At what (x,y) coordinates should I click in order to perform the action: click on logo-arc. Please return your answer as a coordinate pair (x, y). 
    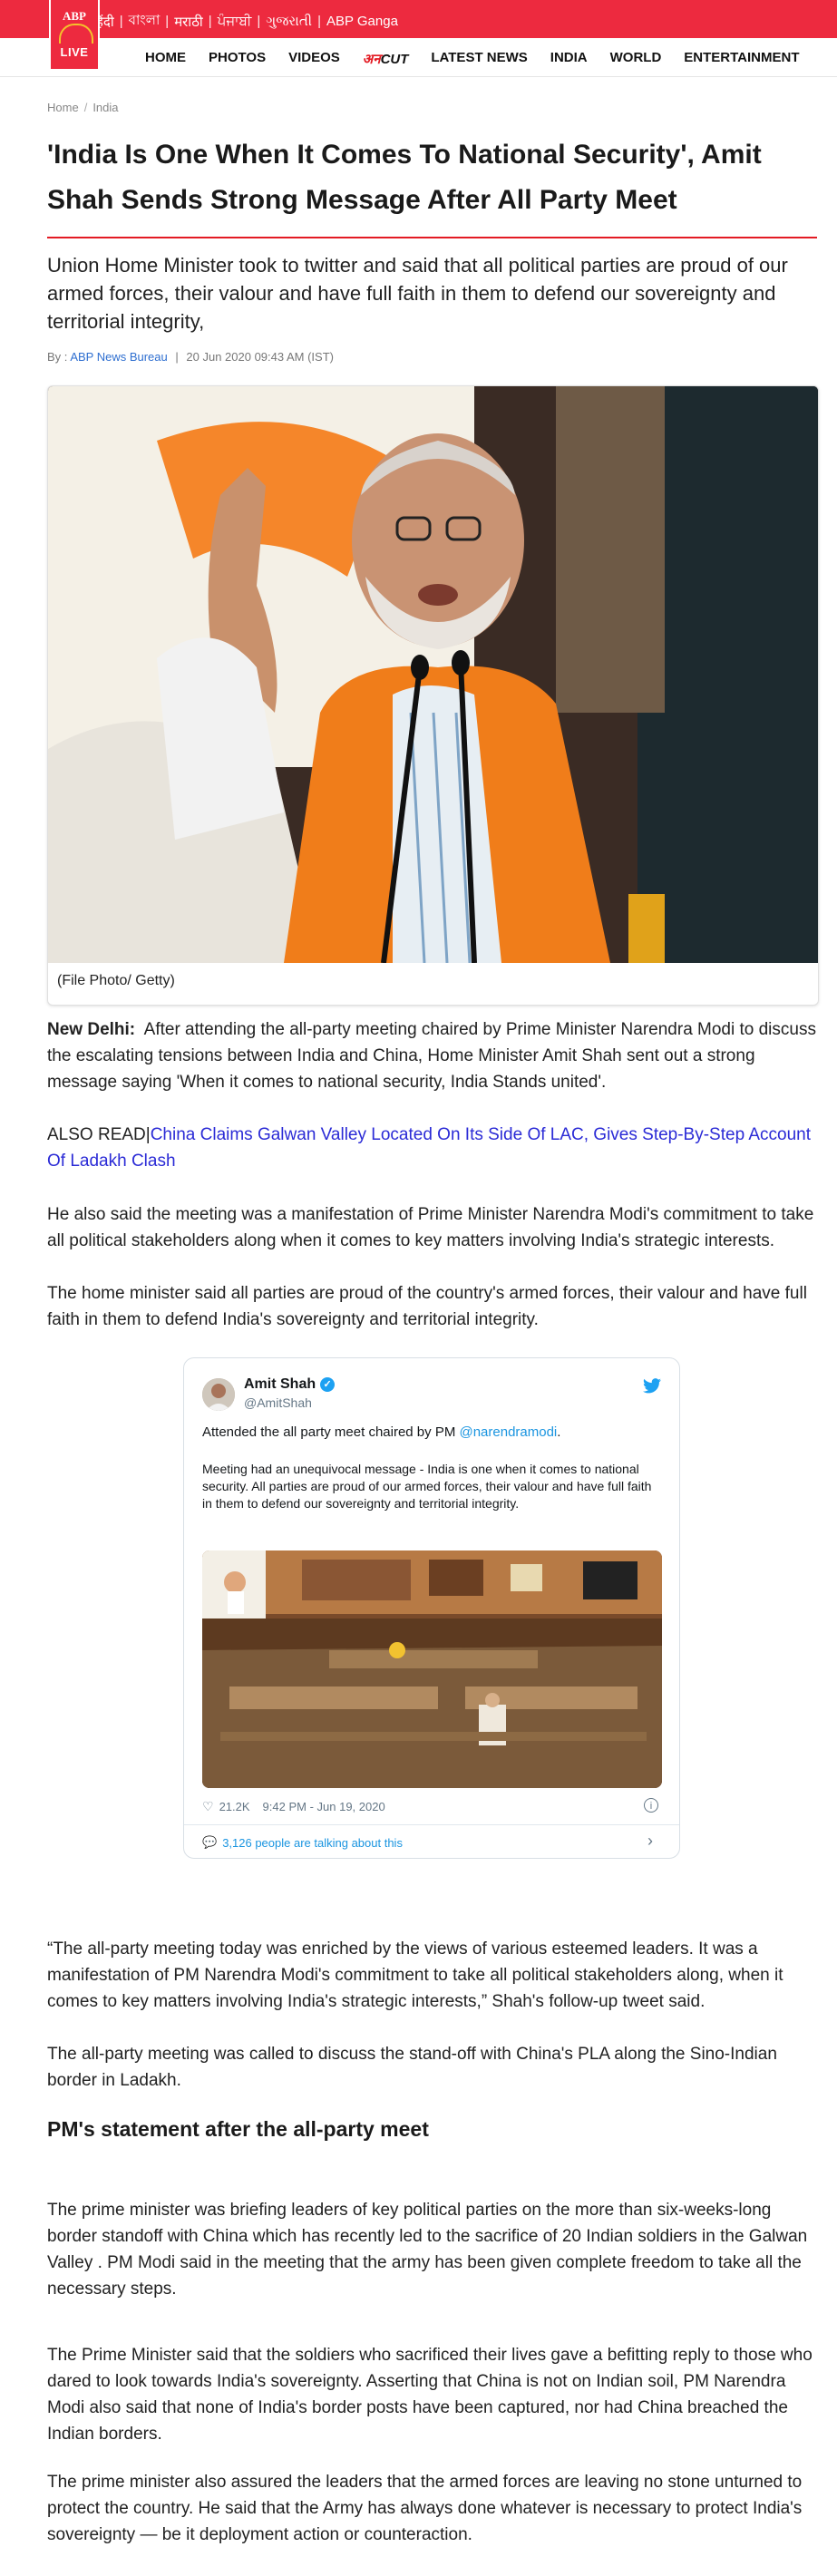
    Looking at the image, I should click on (76, 34).